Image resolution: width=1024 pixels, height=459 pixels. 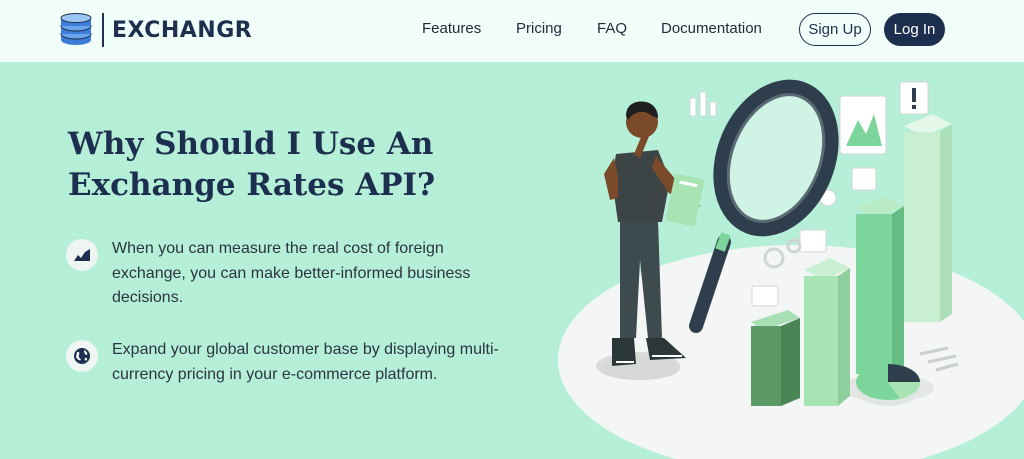 What do you see at coordinates (82, 356) in the screenshot?
I see `globe-icon` at bounding box center [82, 356].